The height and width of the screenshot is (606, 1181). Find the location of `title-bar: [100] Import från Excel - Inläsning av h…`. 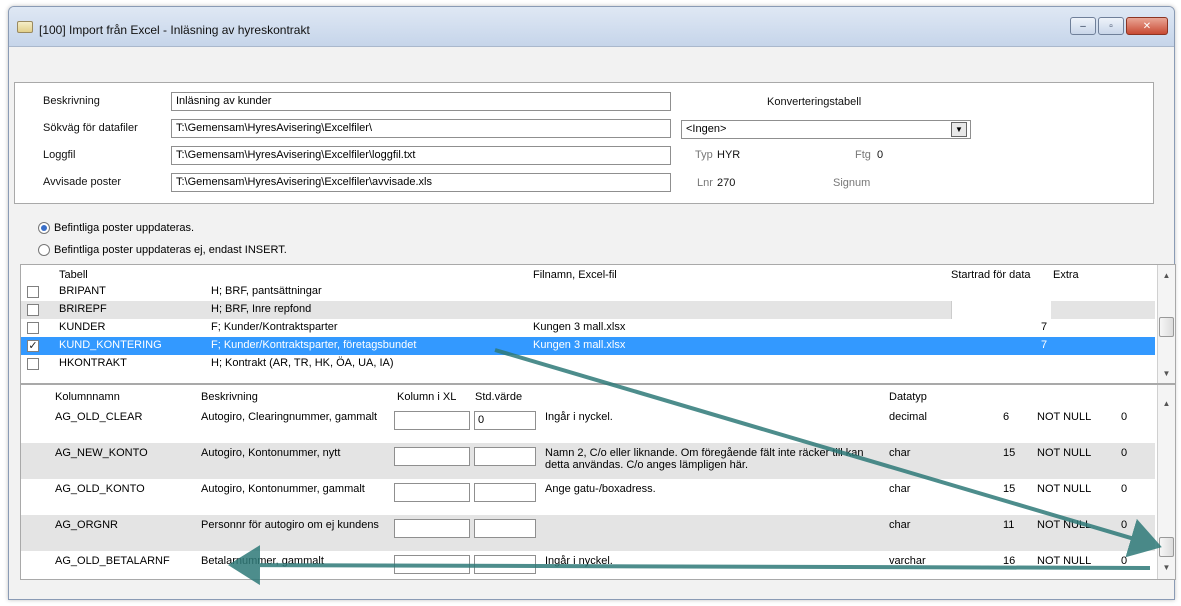

title-bar: [100] Import från Excel - Inläsning av h… is located at coordinates (591, 27).